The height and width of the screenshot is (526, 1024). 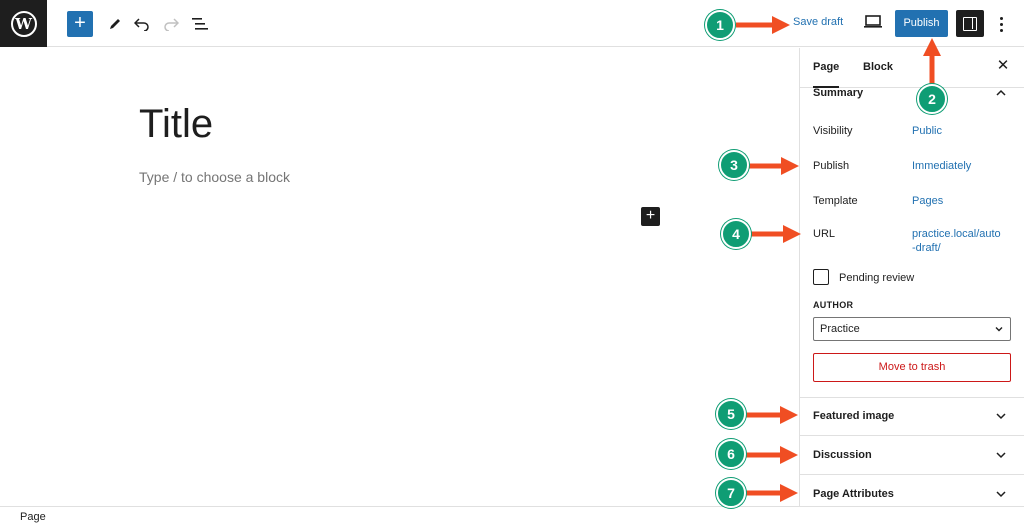 I want to click on settings-toggle-button, so click(x=970, y=23).